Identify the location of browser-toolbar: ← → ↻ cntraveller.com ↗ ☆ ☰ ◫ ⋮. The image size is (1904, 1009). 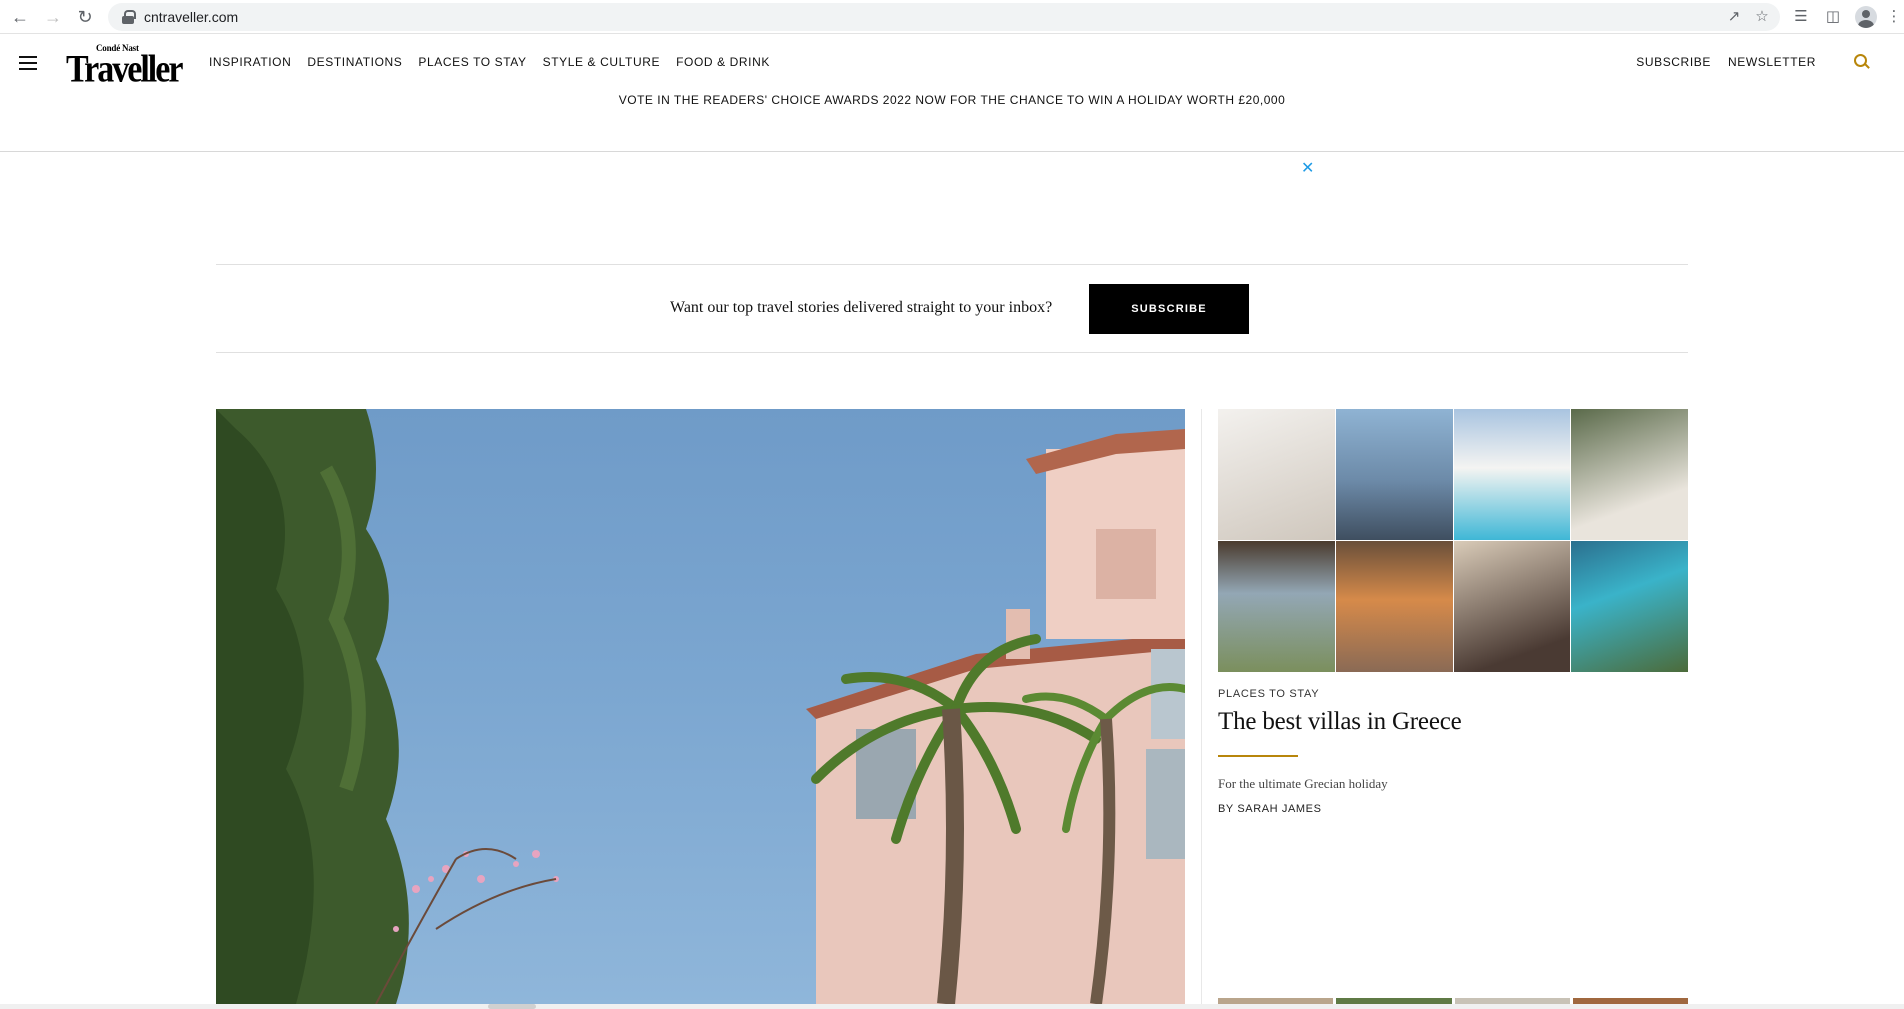
(952, 17).